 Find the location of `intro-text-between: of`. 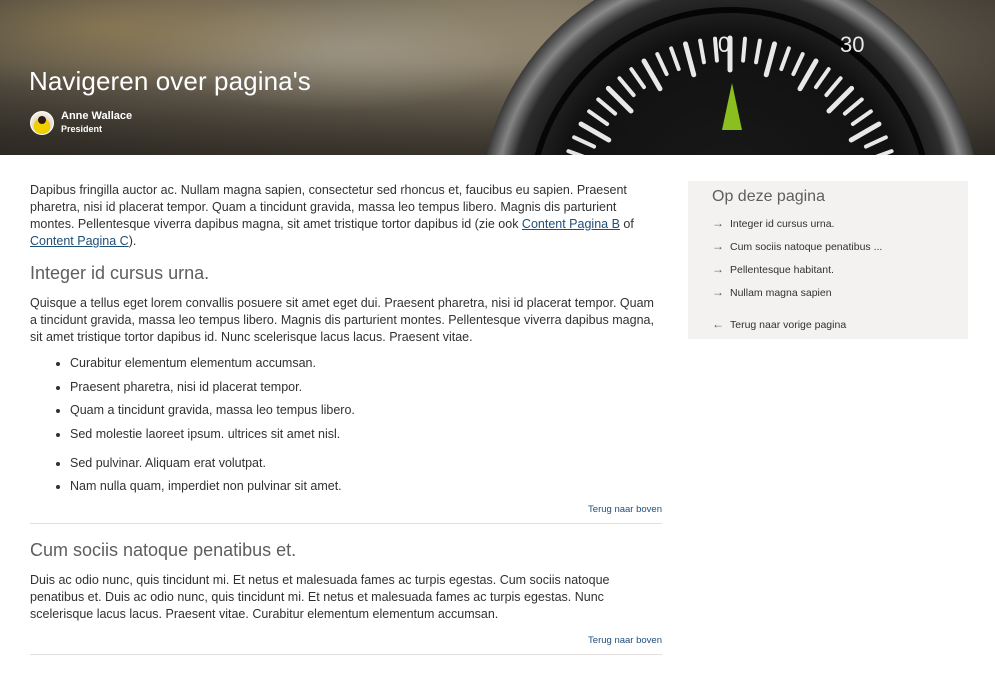

intro-text-between: of is located at coordinates (626, 224).